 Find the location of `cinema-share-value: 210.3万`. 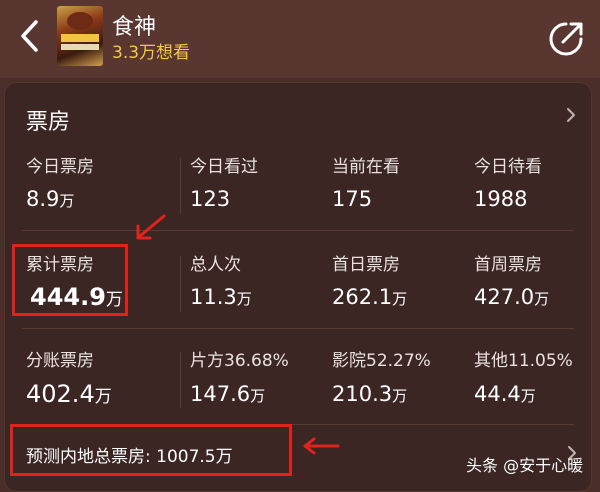

cinema-share-value: 210.3万 is located at coordinates (370, 394).